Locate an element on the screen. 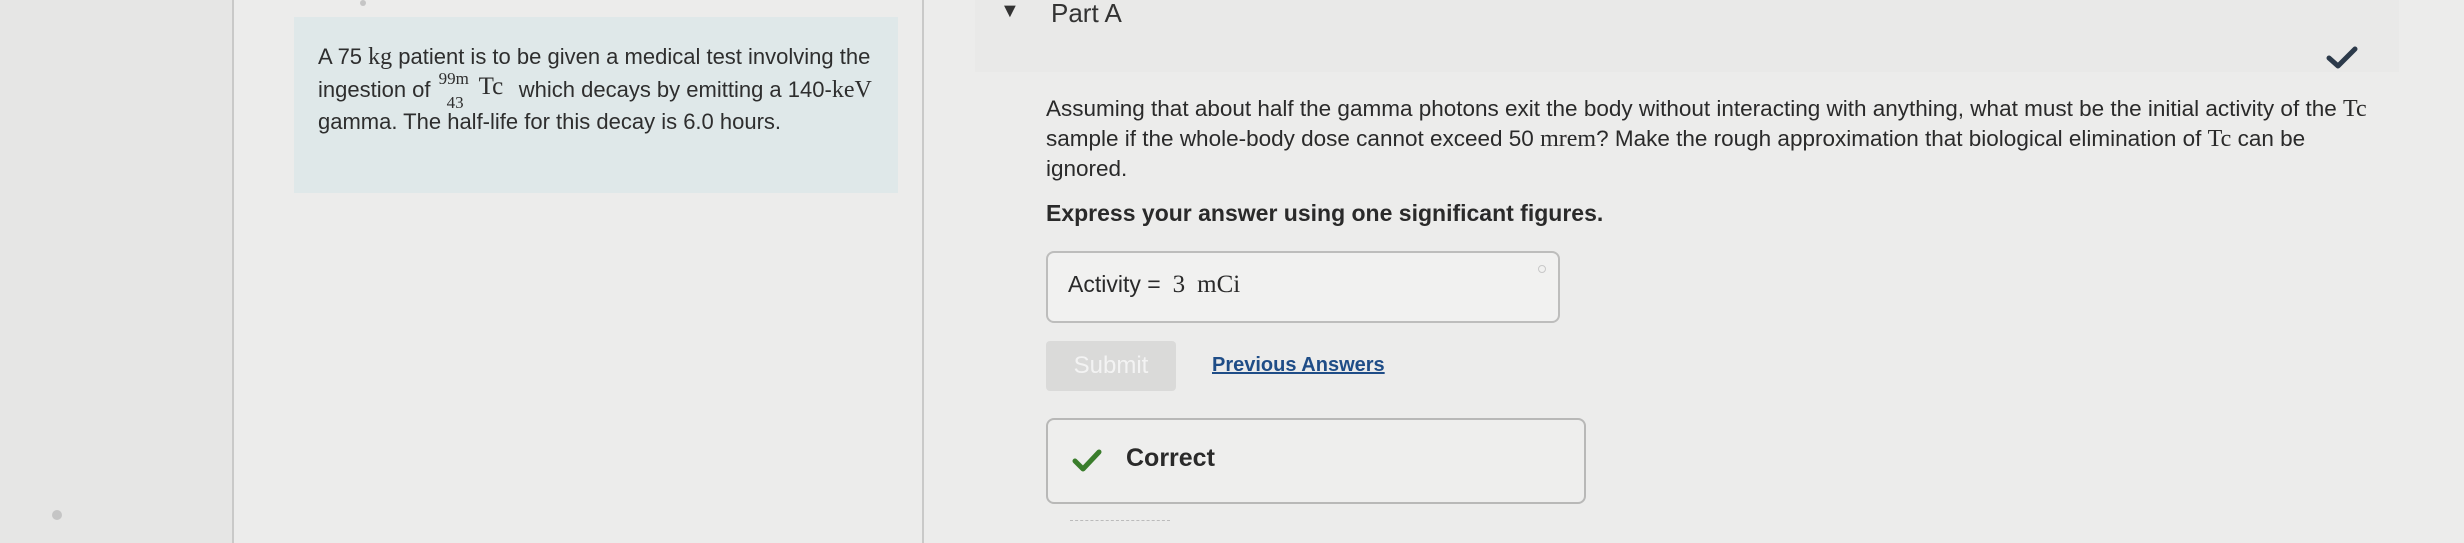  top-dot is located at coordinates (363, 3).